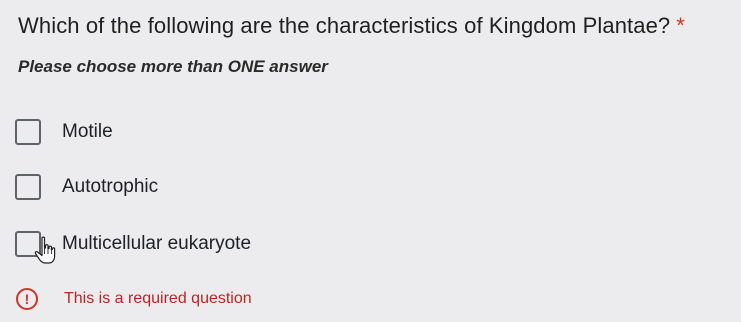 The width and height of the screenshot is (741, 322). I want to click on checkbox-multicellular-eukaryote, so click(35, 247).